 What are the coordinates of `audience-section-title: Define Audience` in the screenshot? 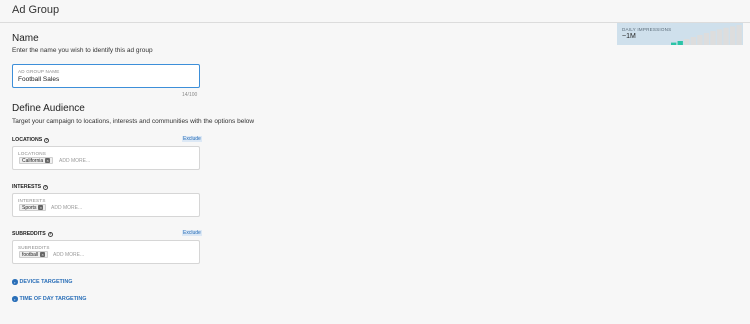 It's located at (48, 108).